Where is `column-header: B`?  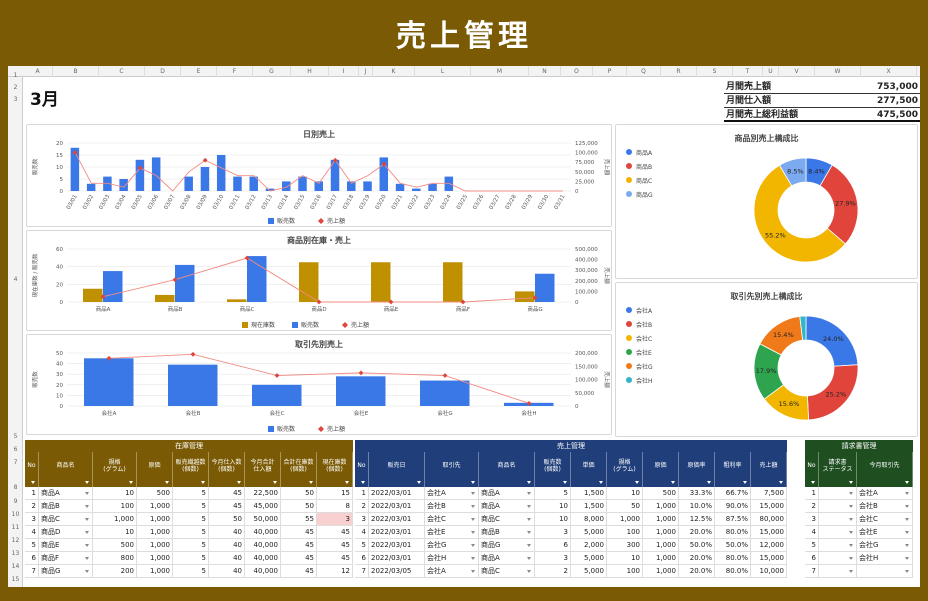 column-header: B is located at coordinates (76, 71).